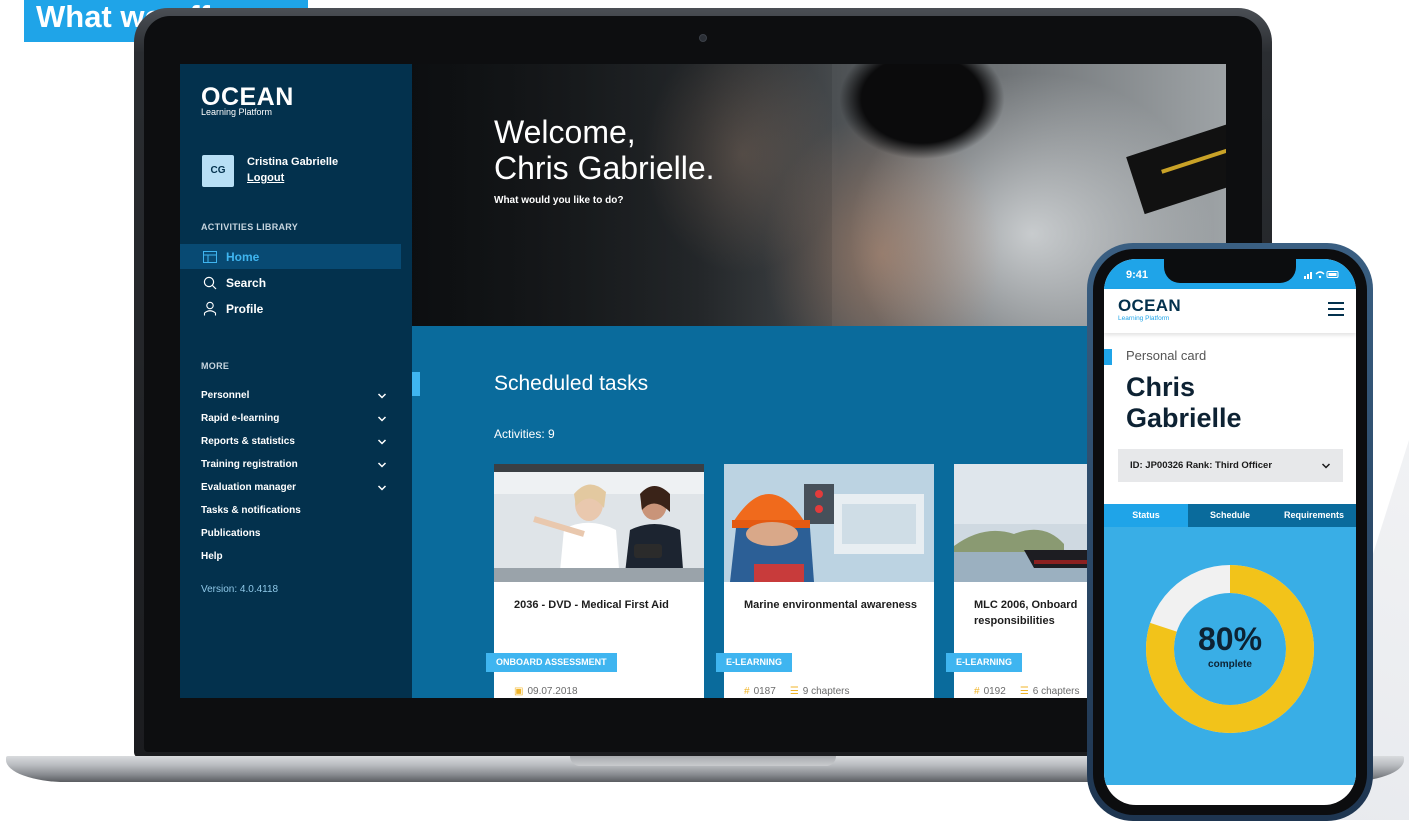 The width and height of the screenshot is (1409, 821). What do you see at coordinates (826, 691) in the screenshot?
I see `card-chapters-value: 9 chapters` at bounding box center [826, 691].